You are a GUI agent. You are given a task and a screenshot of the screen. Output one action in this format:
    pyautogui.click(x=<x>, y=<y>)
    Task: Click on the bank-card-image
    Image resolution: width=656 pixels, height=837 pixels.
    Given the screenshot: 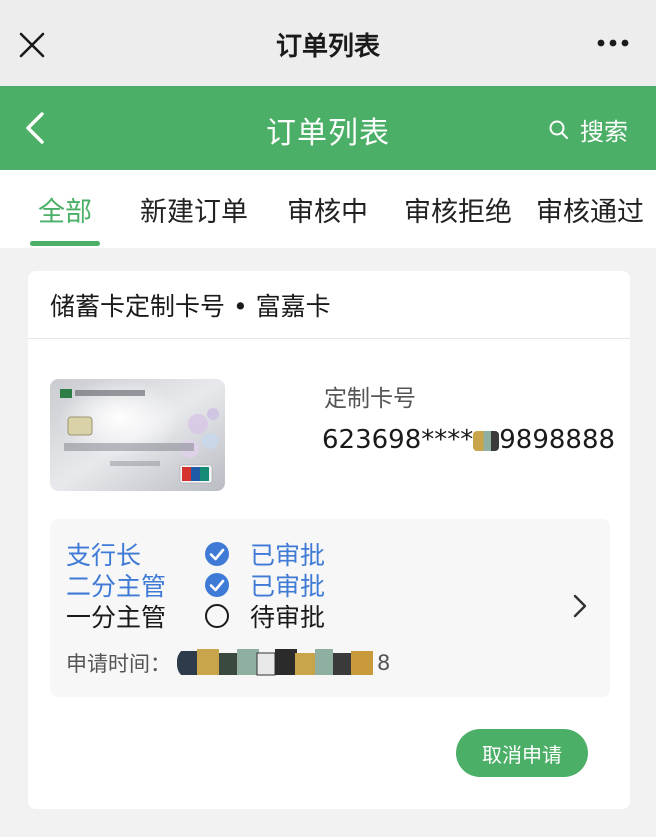 What is the action you would take?
    pyautogui.click(x=137, y=435)
    